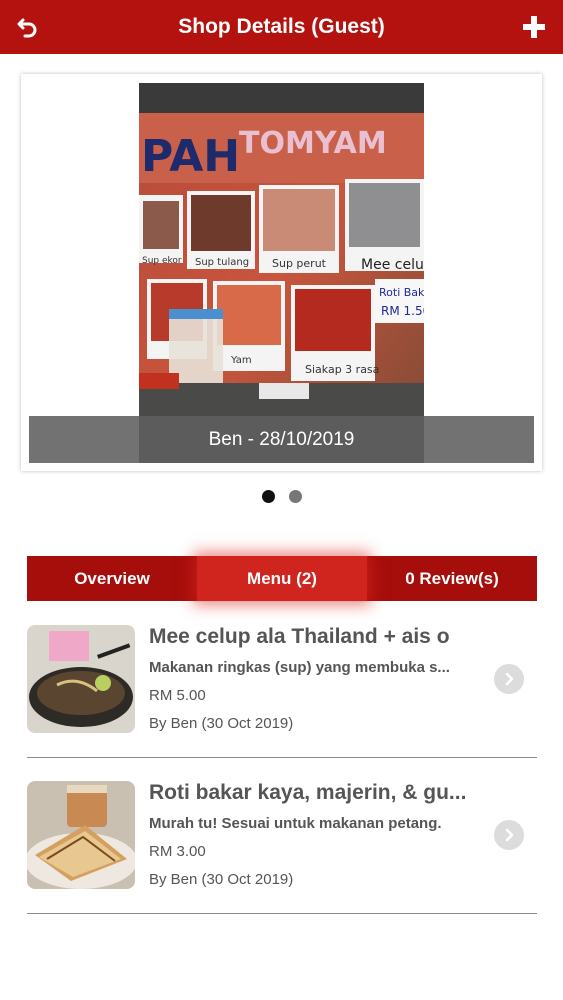 The image size is (563, 1000). I want to click on menu-item-description: Murah tu! Sesuai untuk makanan petang., so click(295, 823).